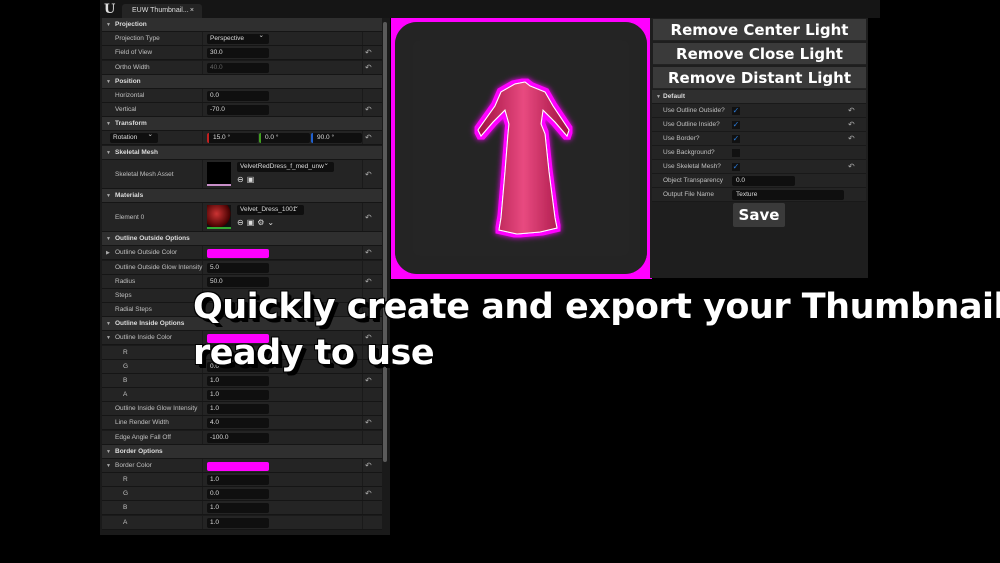 This screenshot has width=1000, height=563. Describe the element at coordinates (238, 110) in the screenshot. I see `vertical-input: -70.0` at that location.